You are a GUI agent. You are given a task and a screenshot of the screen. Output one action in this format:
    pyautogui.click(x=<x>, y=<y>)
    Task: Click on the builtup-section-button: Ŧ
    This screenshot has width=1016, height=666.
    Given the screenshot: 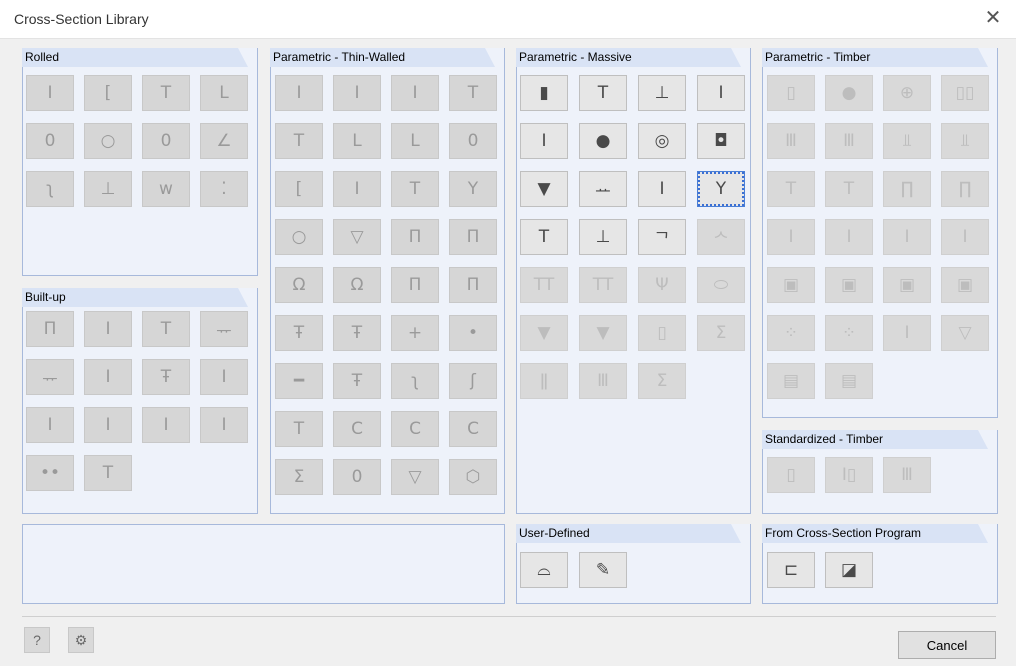 What is the action you would take?
    pyautogui.click(x=166, y=377)
    